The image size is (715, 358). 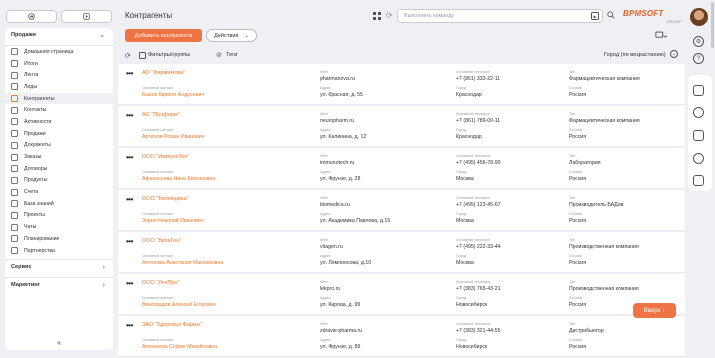 I want to click on sidebar-section-sales: Продажи ⌄, so click(x=59, y=35).